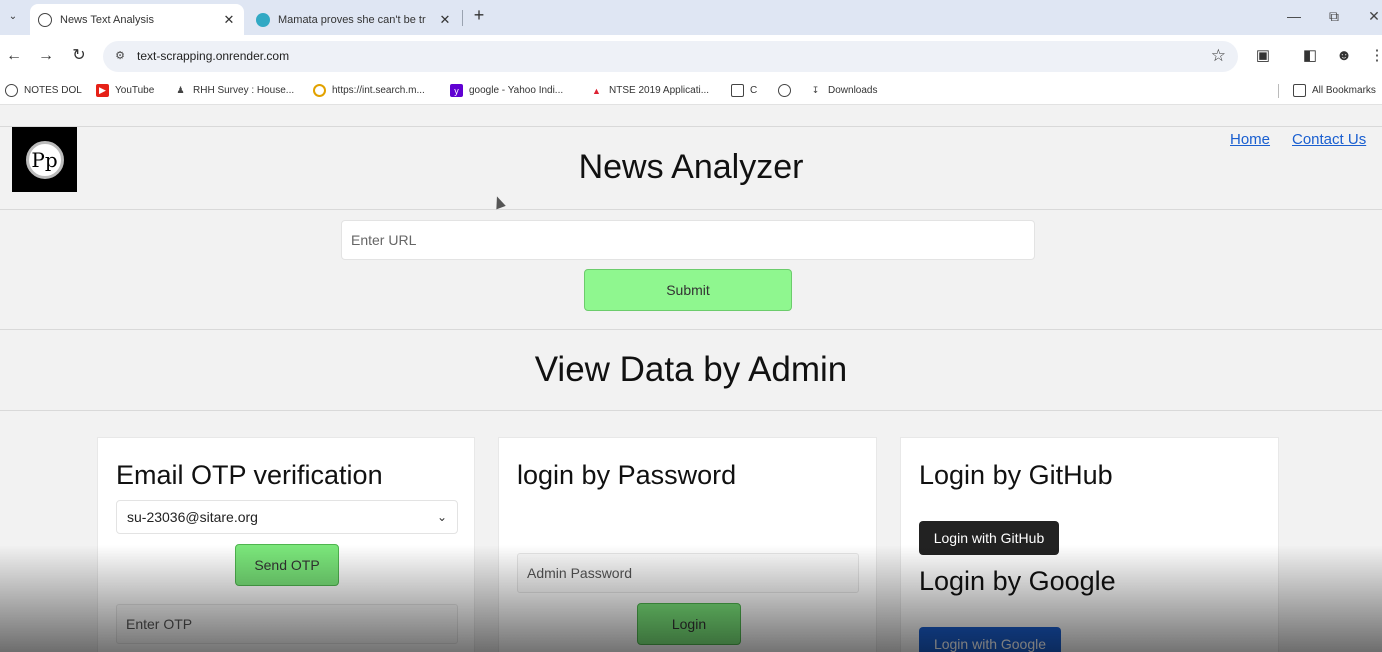 This screenshot has width=1382, height=652. I want to click on profile-avatar-icon: ☻, so click(1344, 56).